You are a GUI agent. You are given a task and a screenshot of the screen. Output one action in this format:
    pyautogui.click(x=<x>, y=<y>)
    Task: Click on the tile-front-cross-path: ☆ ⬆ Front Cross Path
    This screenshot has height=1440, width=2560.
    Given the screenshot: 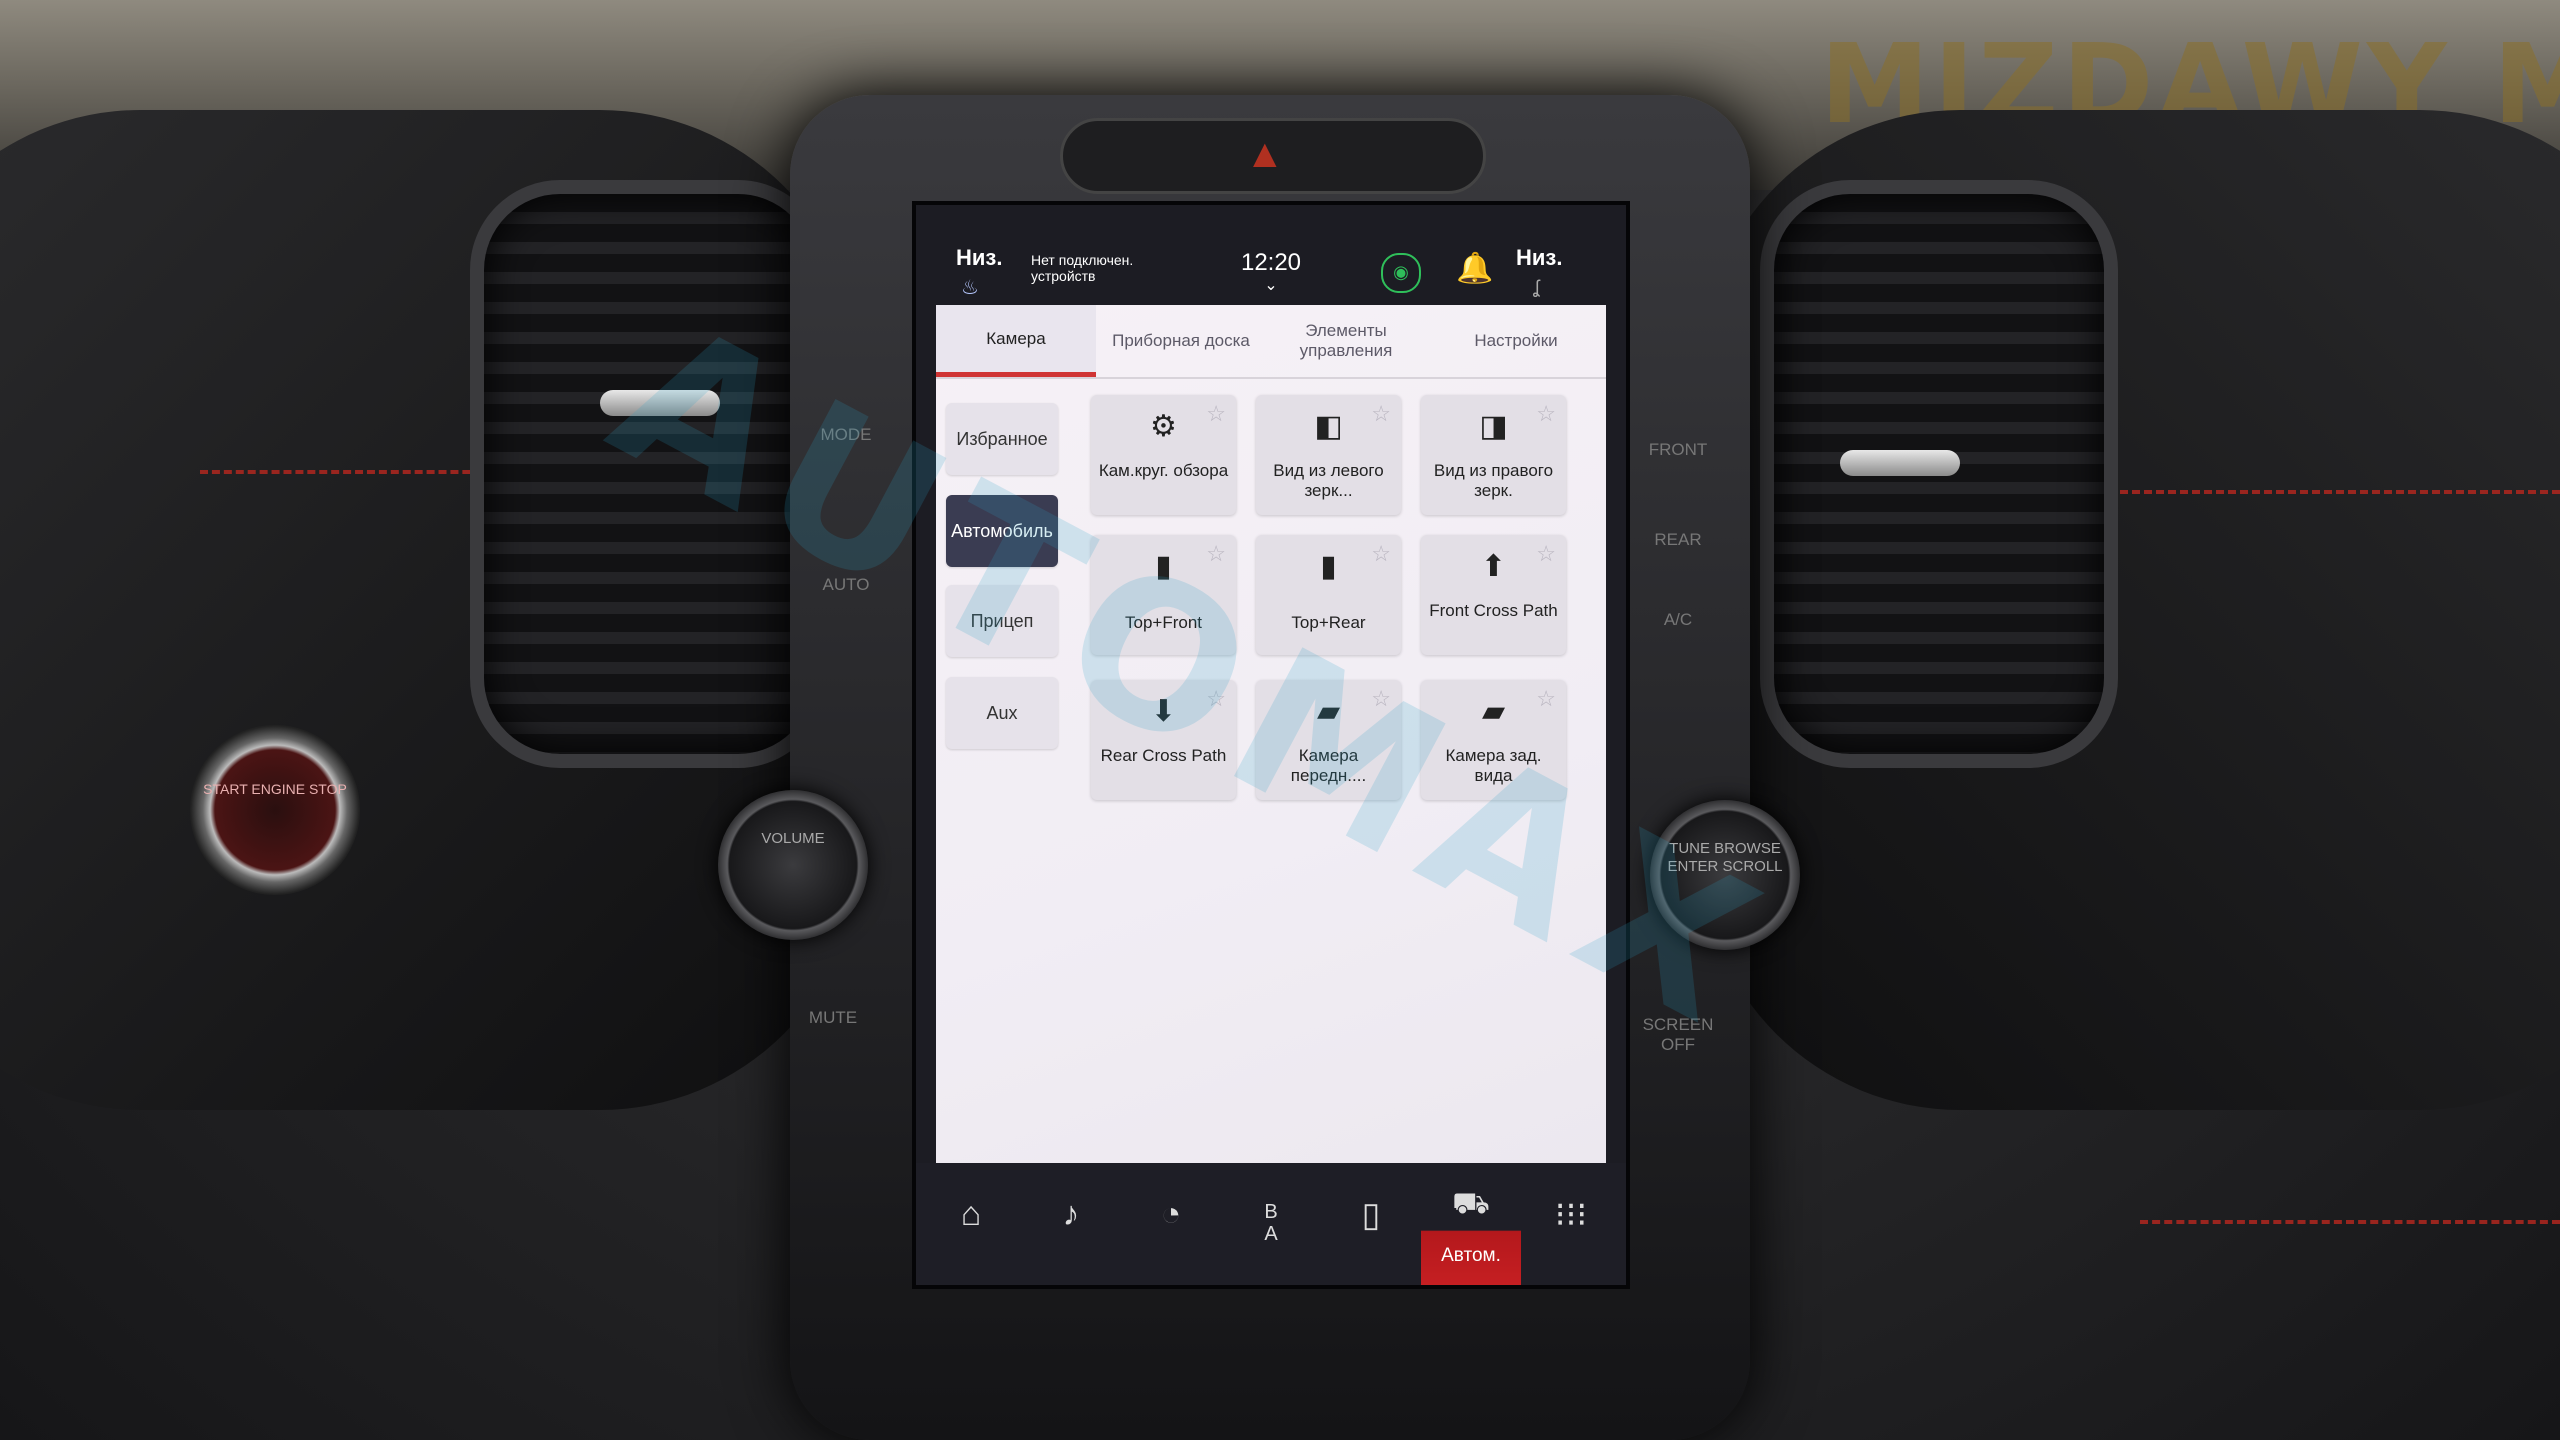 What is the action you would take?
    pyautogui.click(x=1493, y=595)
    